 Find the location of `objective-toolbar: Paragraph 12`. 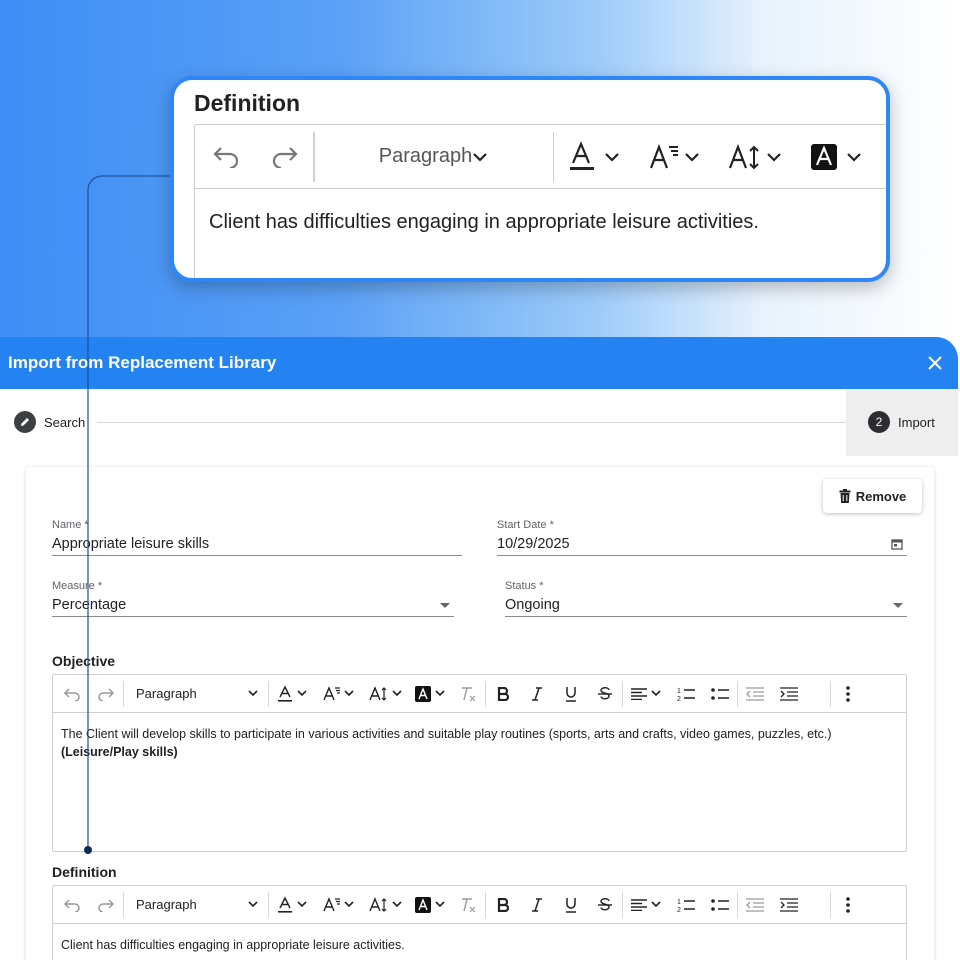

objective-toolbar: Paragraph 12 is located at coordinates (479, 694).